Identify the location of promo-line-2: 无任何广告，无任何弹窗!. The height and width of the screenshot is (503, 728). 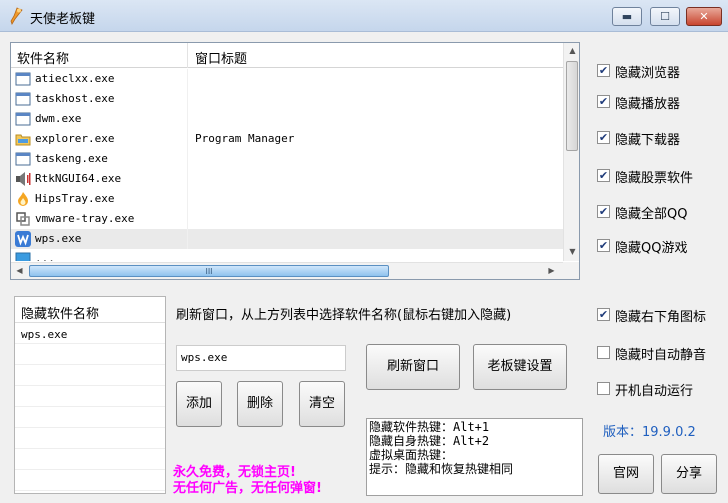
(247, 488).